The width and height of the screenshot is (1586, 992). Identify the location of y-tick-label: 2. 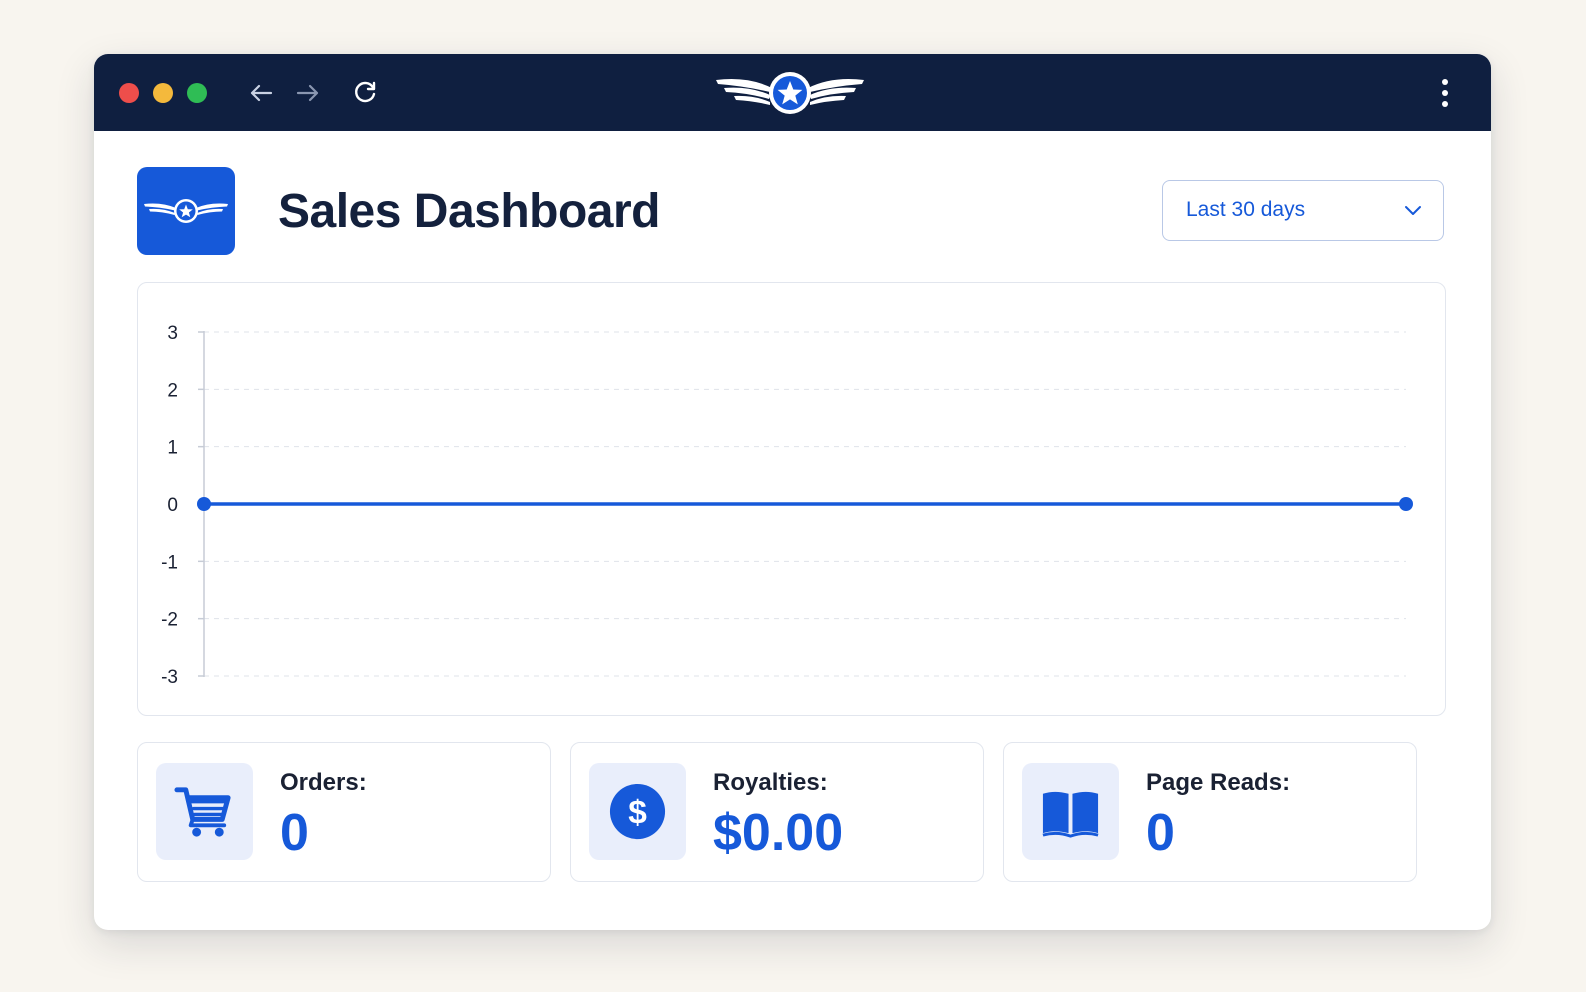
(172, 390).